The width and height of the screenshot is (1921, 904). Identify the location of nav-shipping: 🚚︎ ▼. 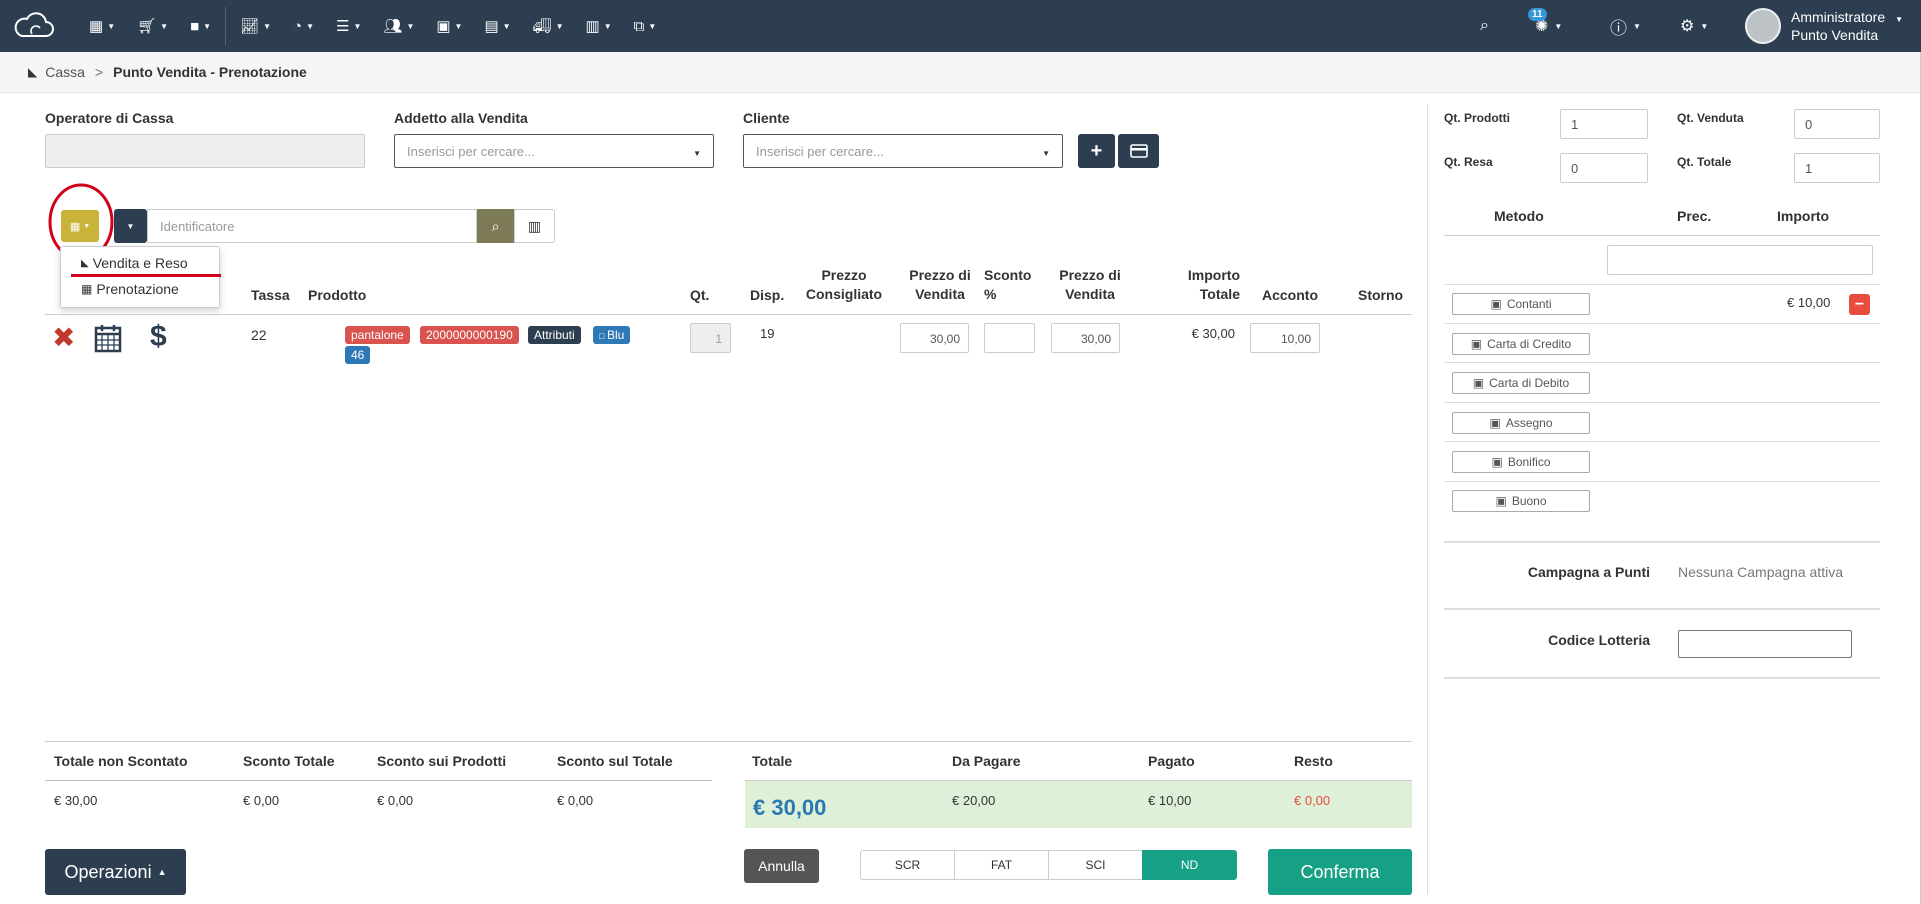
(548, 26).